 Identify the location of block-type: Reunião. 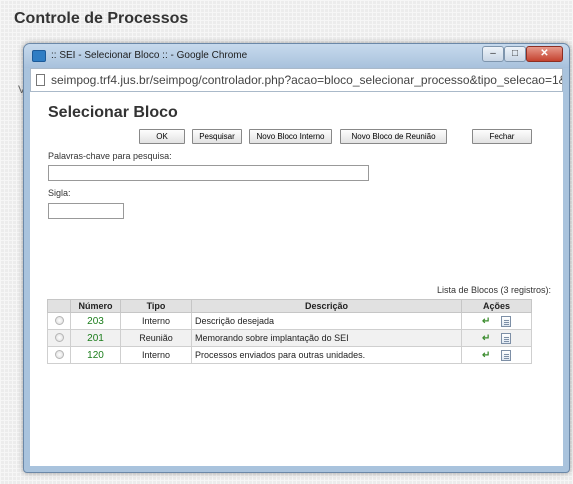
(156, 338).